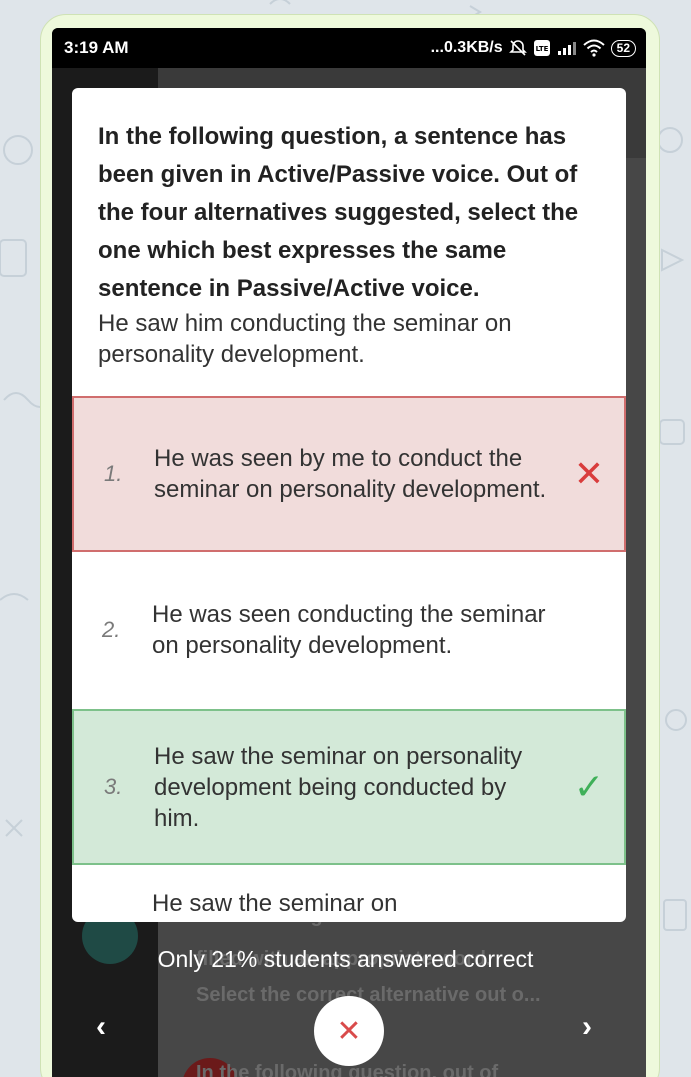 The height and width of the screenshot is (1077, 691). I want to click on volte-icon: LTE, so click(541, 48).